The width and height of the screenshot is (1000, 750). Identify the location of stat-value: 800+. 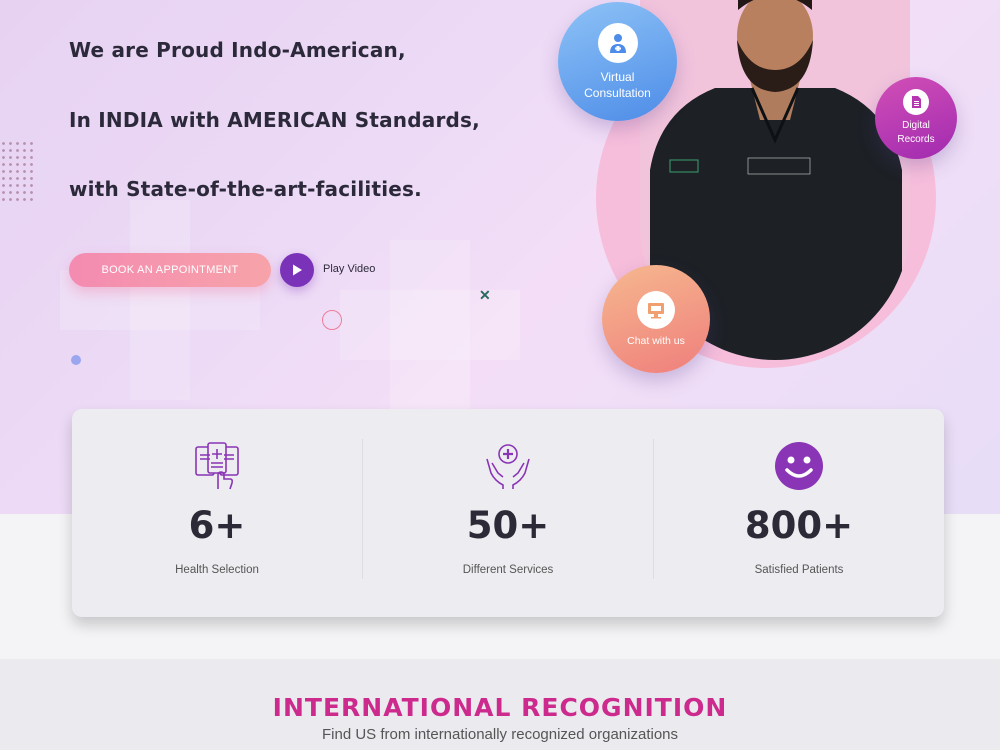
(799, 525).